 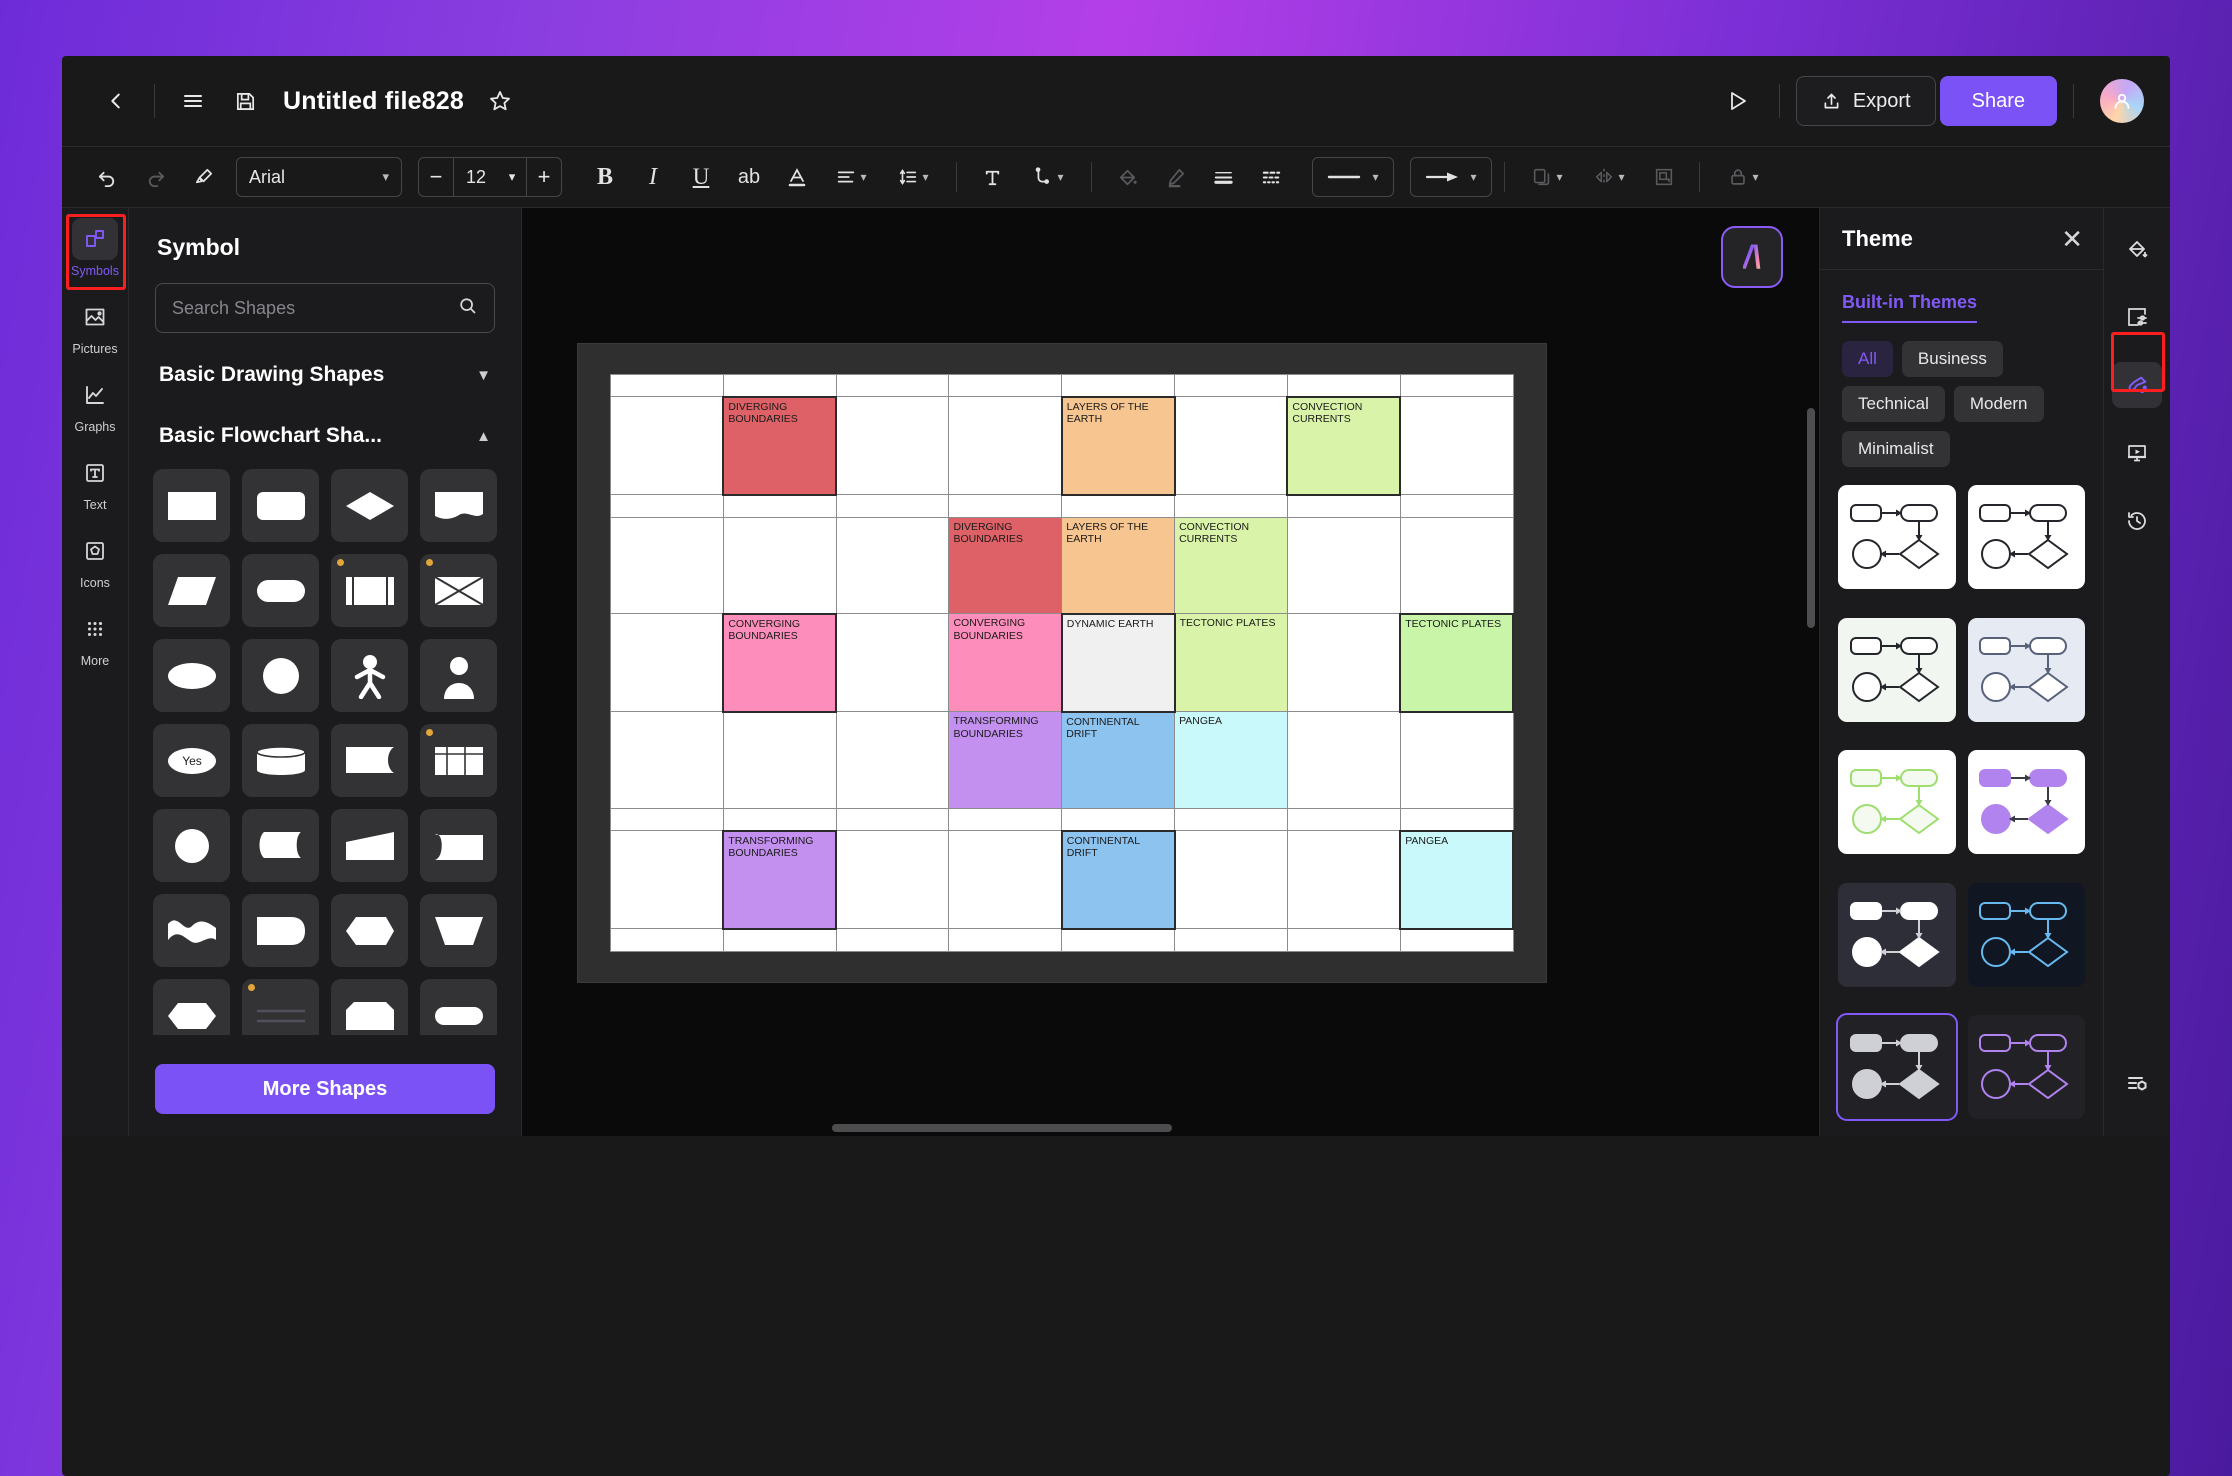 What do you see at coordinates (1231, 565) in the screenshot?
I see `diagram-cell-filled: CONVECTION CURRENTS` at bounding box center [1231, 565].